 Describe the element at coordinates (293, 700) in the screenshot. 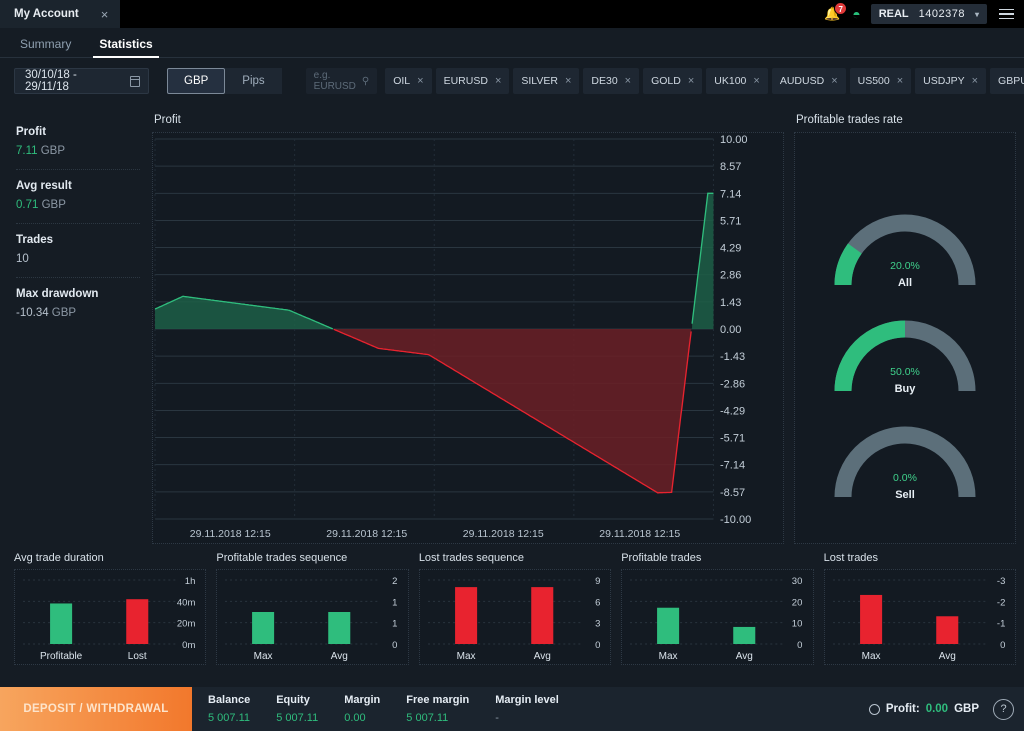

I see `figure-label: Equity` at that location.